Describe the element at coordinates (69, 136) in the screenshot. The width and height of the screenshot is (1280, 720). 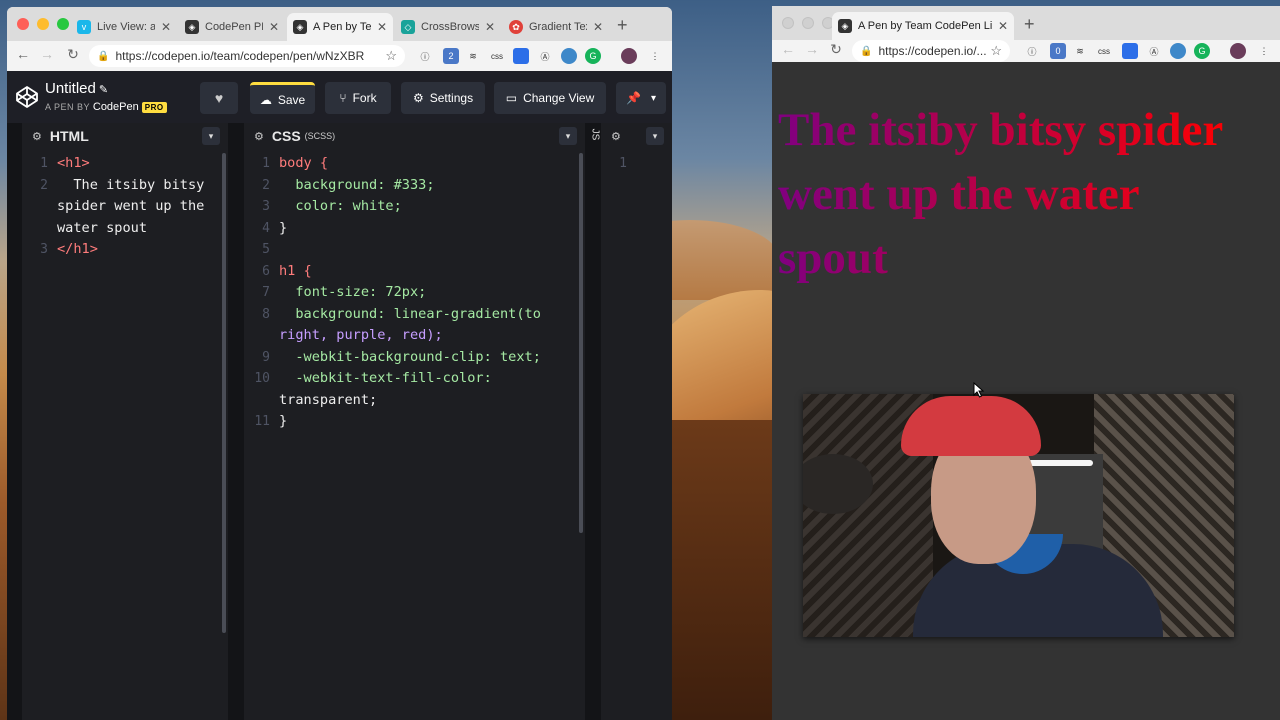
I see `pane-title: HTML` at that location.